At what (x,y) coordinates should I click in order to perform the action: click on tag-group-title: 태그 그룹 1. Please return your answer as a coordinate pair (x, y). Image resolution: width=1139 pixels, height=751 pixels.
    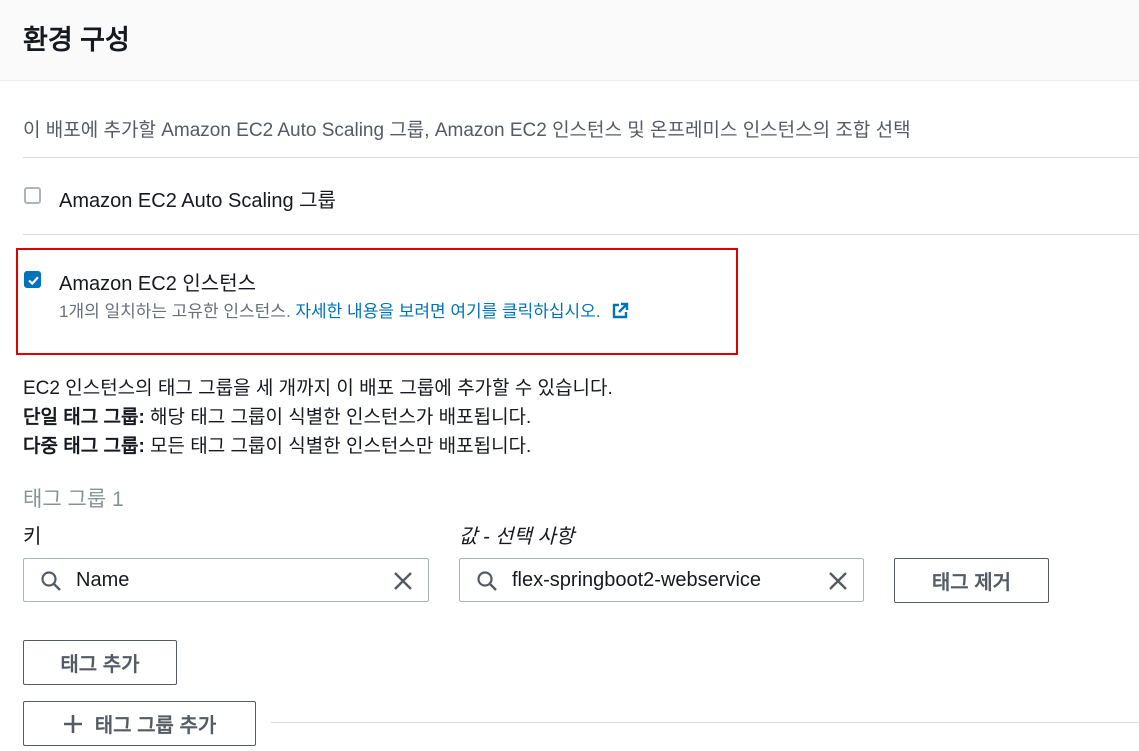
    Looking at the image, I should click on (73, 499).